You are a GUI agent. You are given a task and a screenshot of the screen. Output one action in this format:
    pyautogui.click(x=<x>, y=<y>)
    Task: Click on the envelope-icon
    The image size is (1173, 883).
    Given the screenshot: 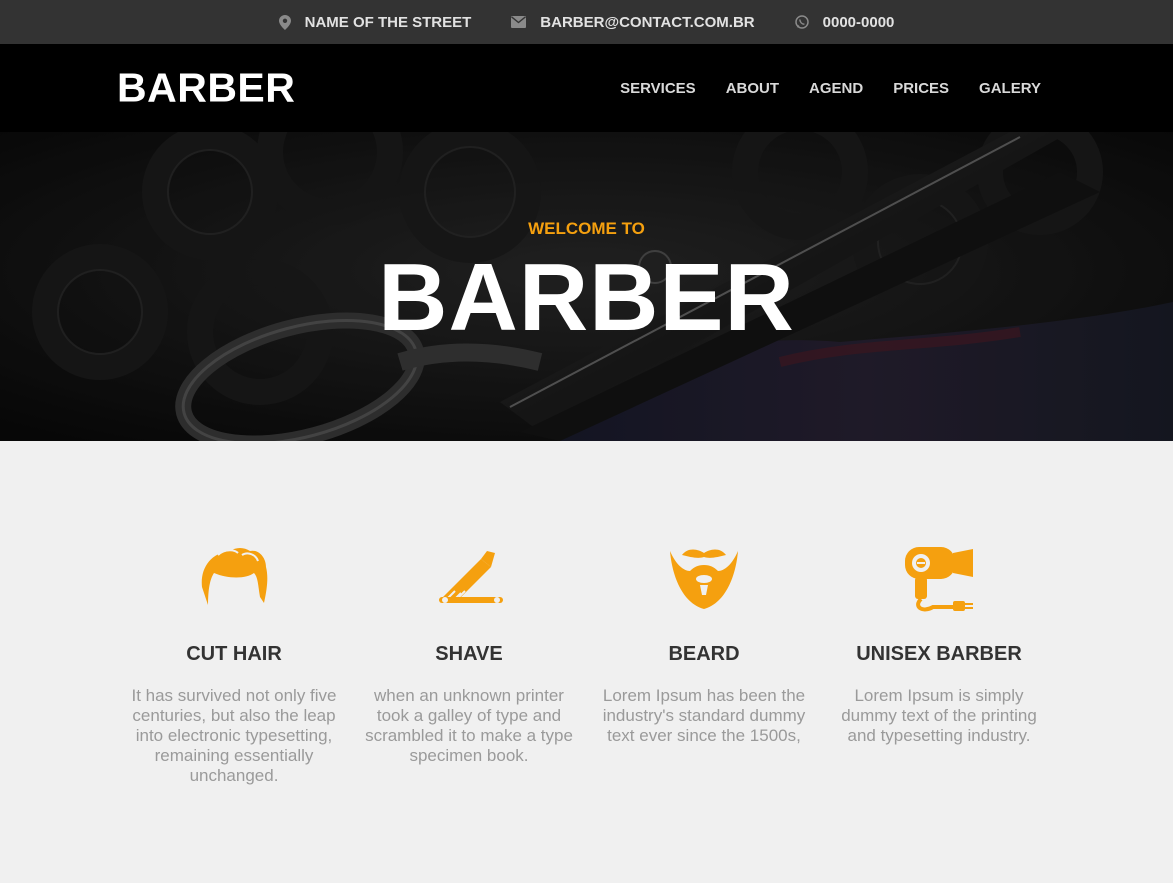 What is the action you would take?
    pyautogui.click(x=519, y=22)
    